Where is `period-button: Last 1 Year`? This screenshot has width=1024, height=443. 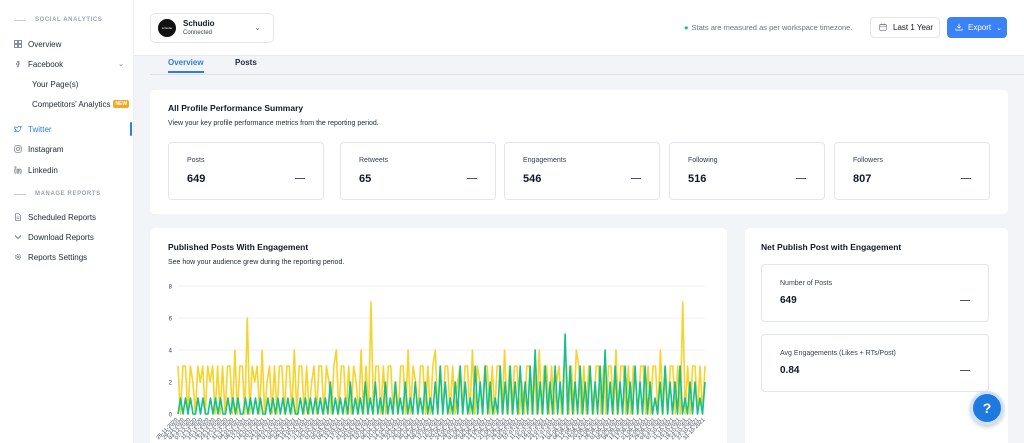 period-button: Last 1 Year is located at coordinates (905, 27).